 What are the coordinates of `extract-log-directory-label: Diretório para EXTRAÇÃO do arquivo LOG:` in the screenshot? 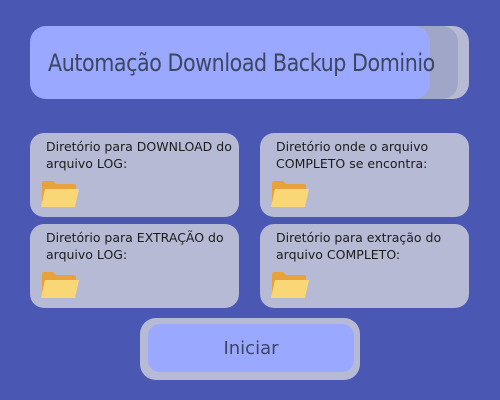 It's located at (135, 246).